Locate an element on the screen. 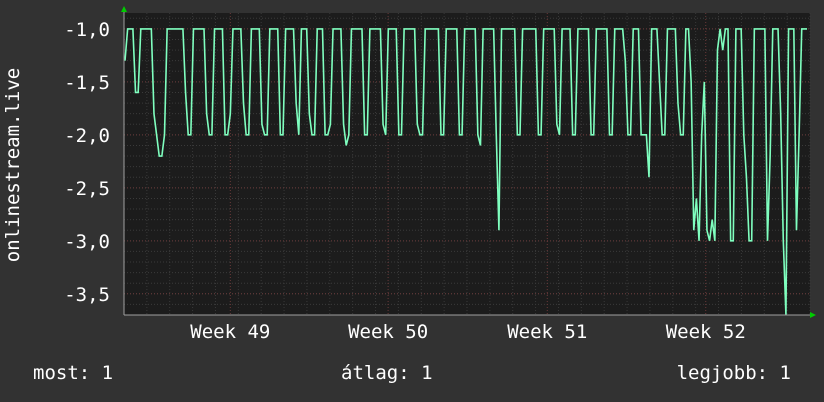 This screenshot has height=402, width=824. x-axis-arrow is located at coordinates (813, 315).